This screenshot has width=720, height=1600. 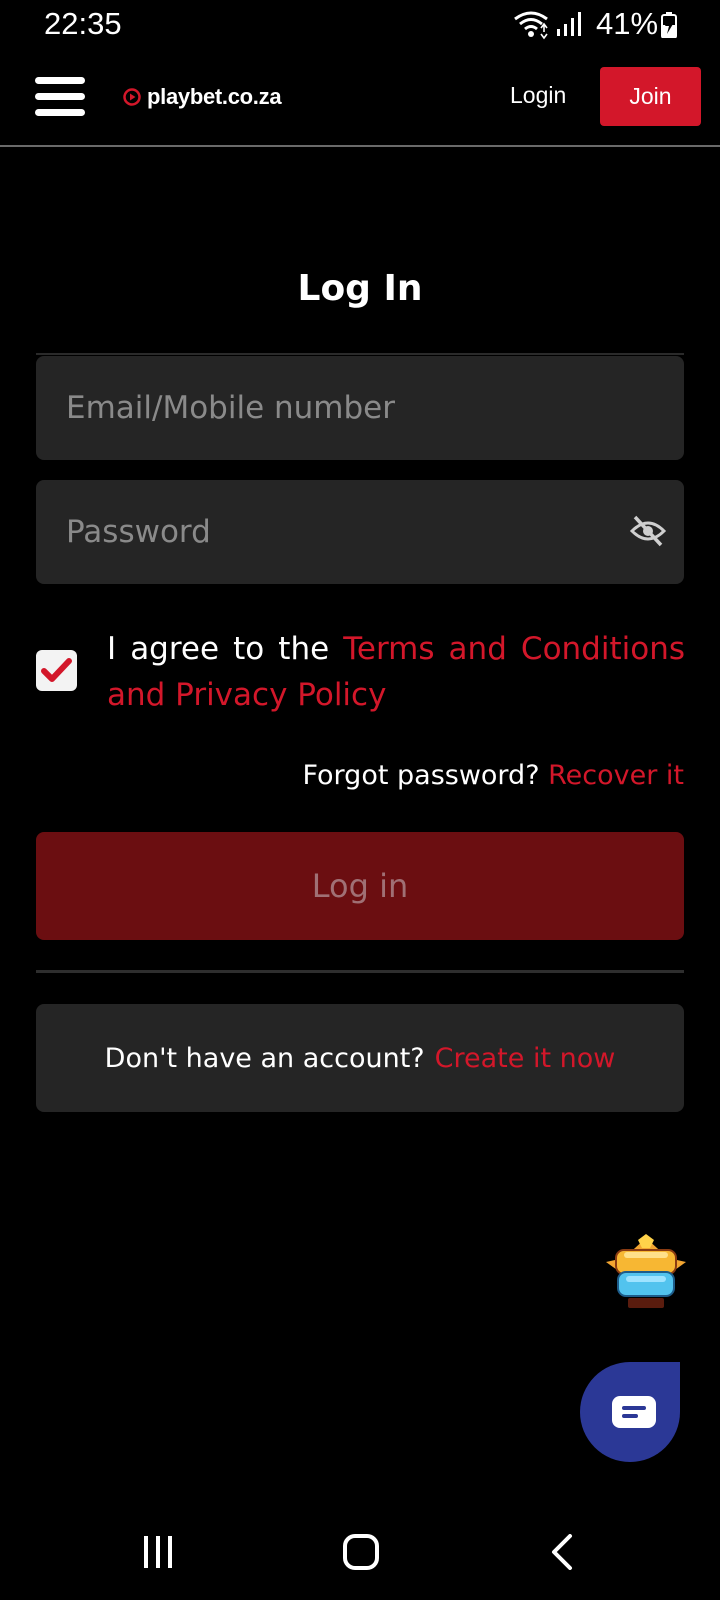 I want to click on section-divider, so click(x=360, y=971).